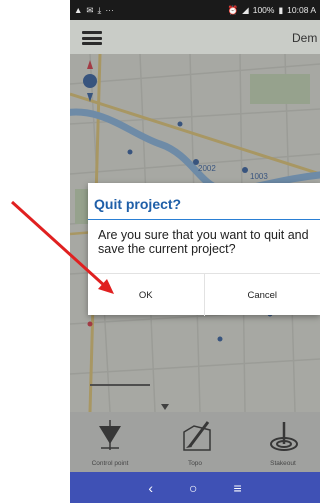  Describe the element at coordinates (62, 247) in the screenshot. I see `annotation-arrow-icon` at that location.